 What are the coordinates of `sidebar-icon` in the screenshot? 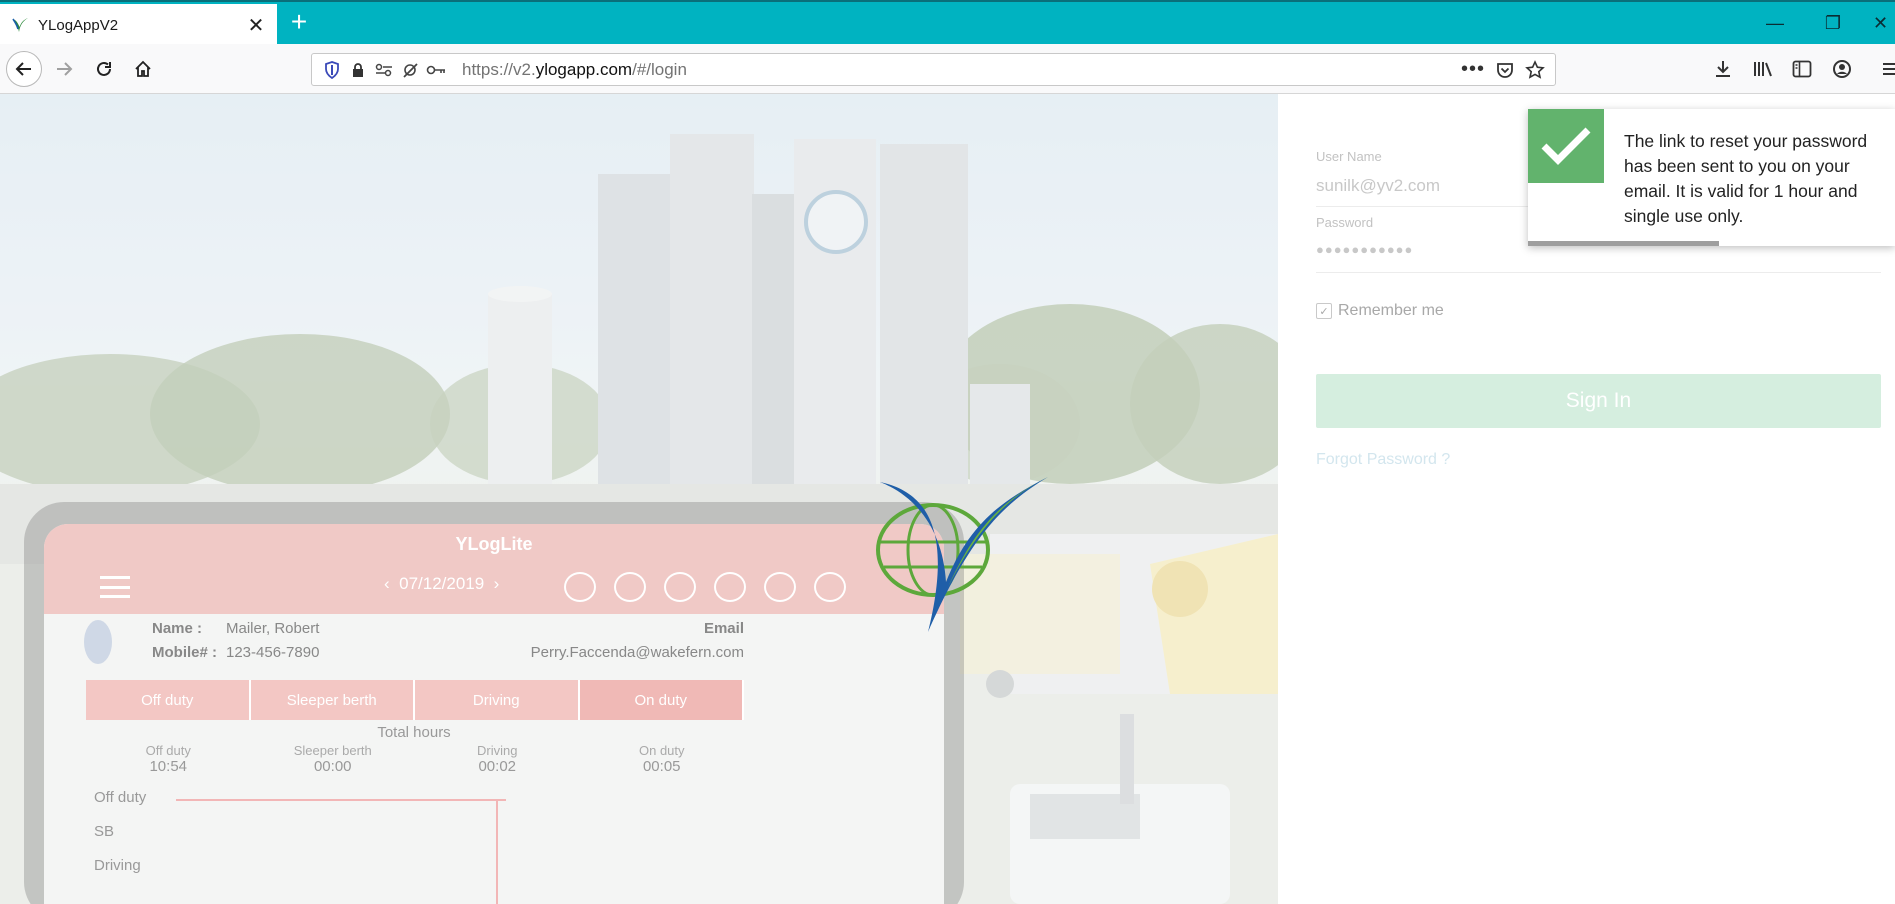 It's located at (1802, 69).